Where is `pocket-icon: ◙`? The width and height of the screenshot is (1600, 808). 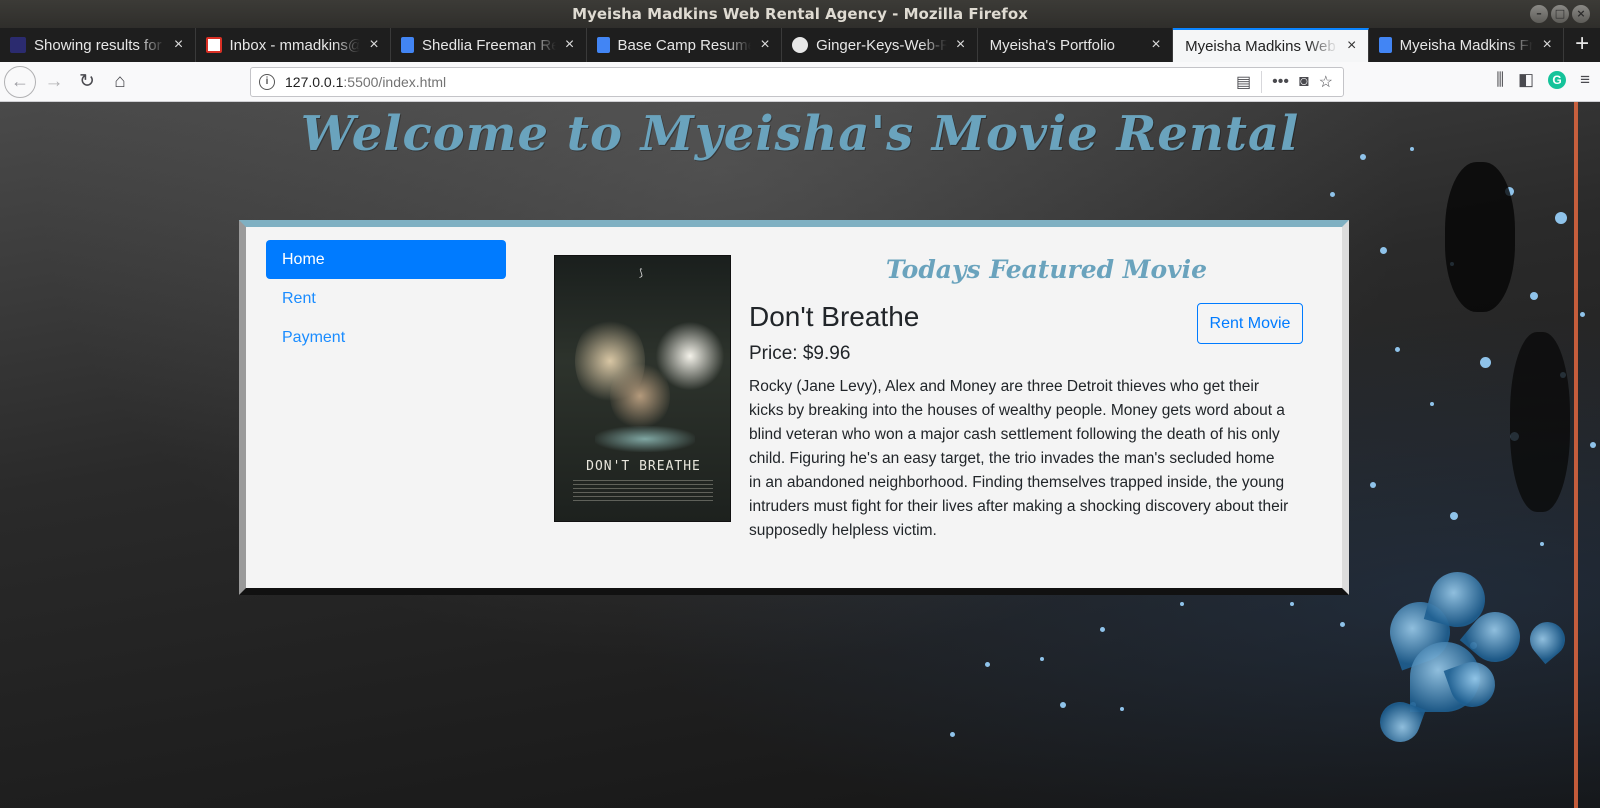
pocket-icon: ◙ is located at coordinates (1304, 82).